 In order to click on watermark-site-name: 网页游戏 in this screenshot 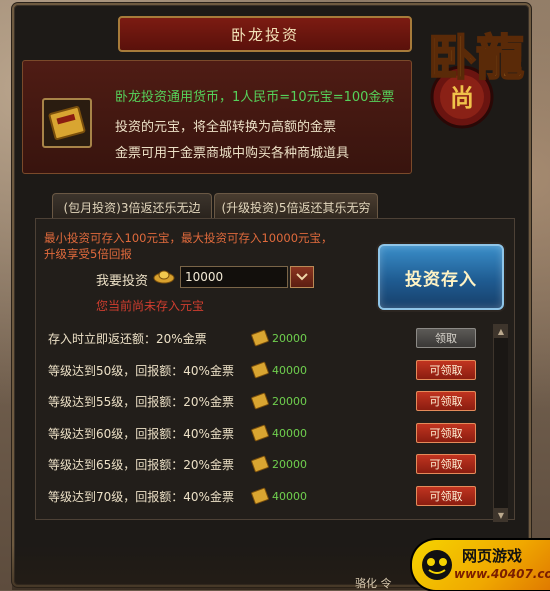, I will do `click(492, 556)`.